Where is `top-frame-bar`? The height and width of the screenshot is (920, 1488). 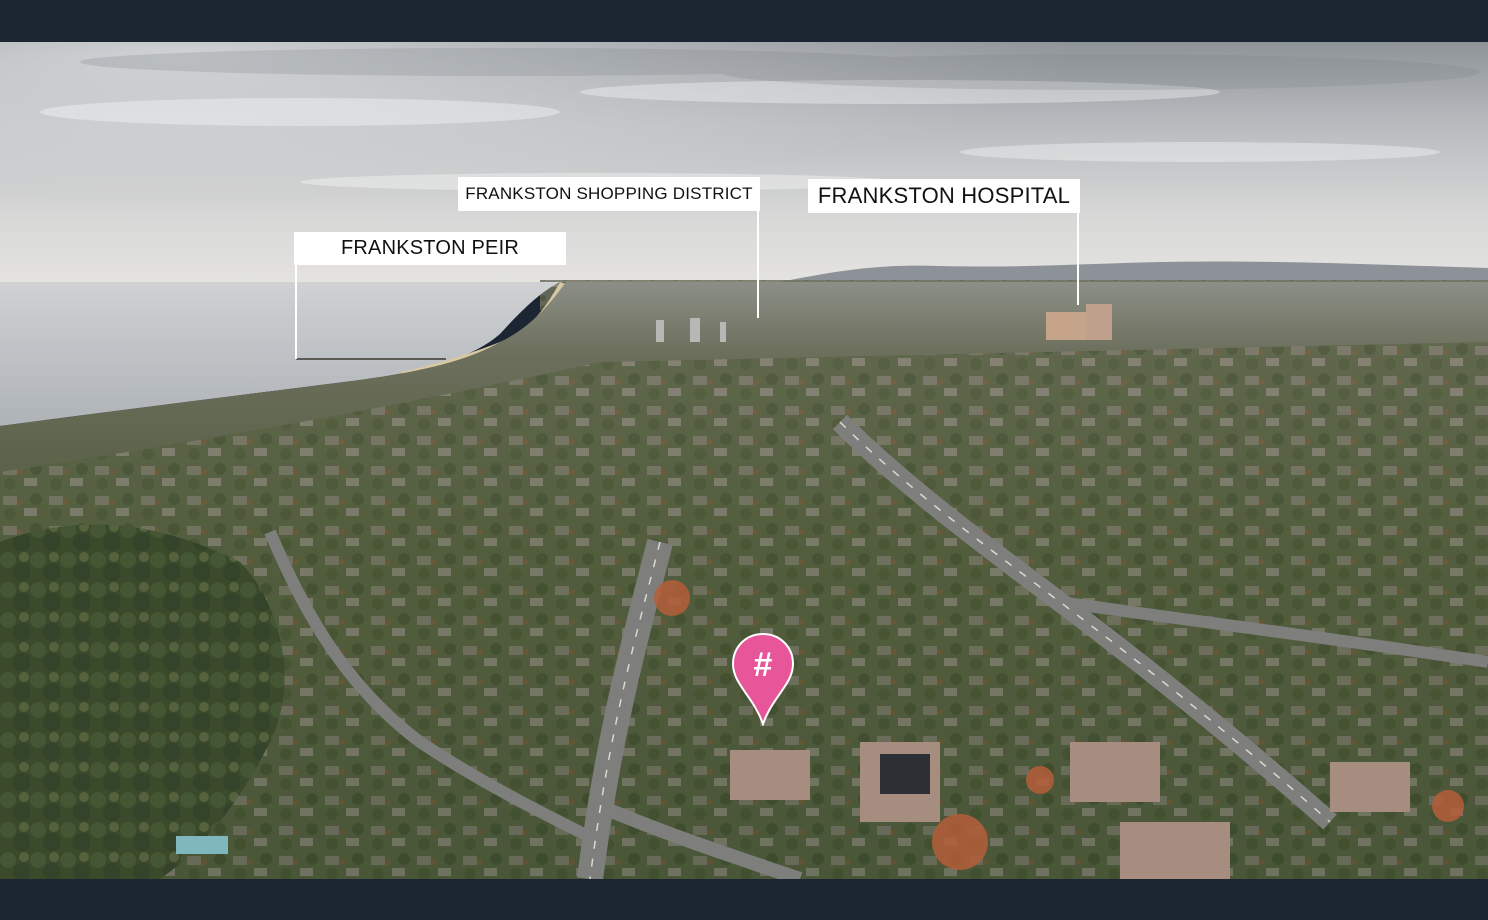
top-frame-bar is located at coordinates (744, 21).